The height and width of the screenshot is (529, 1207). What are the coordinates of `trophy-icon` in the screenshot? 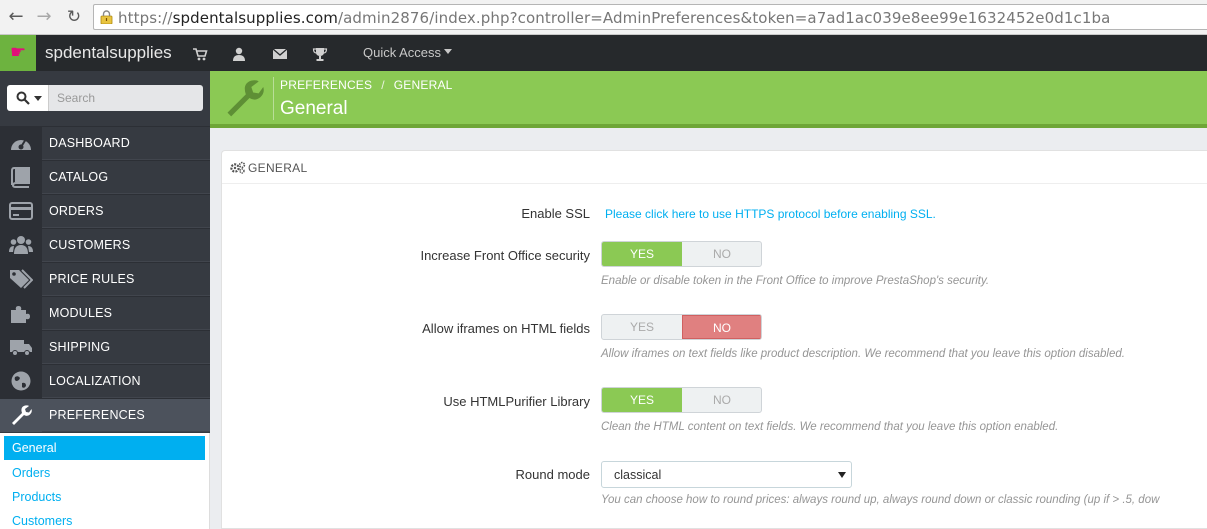 It's located at (320, 54).